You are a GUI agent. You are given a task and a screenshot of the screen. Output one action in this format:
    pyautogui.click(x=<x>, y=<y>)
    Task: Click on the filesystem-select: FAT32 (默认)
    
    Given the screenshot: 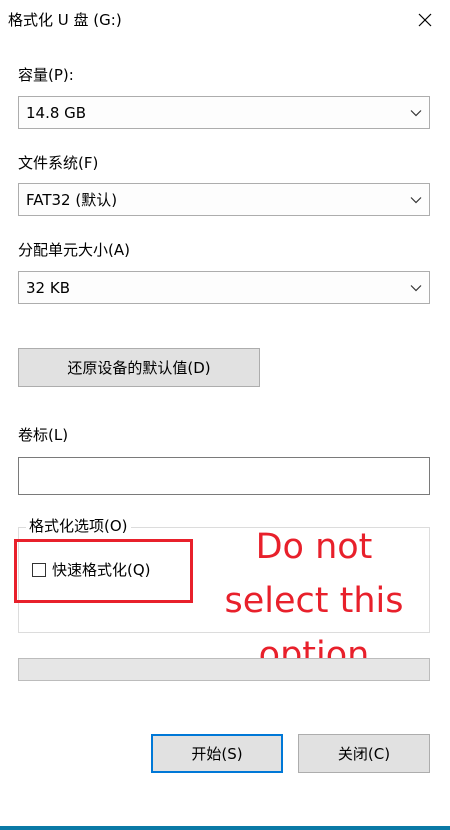 What is the action you would take?
    pyautogui.click(x=224, y=199)
    